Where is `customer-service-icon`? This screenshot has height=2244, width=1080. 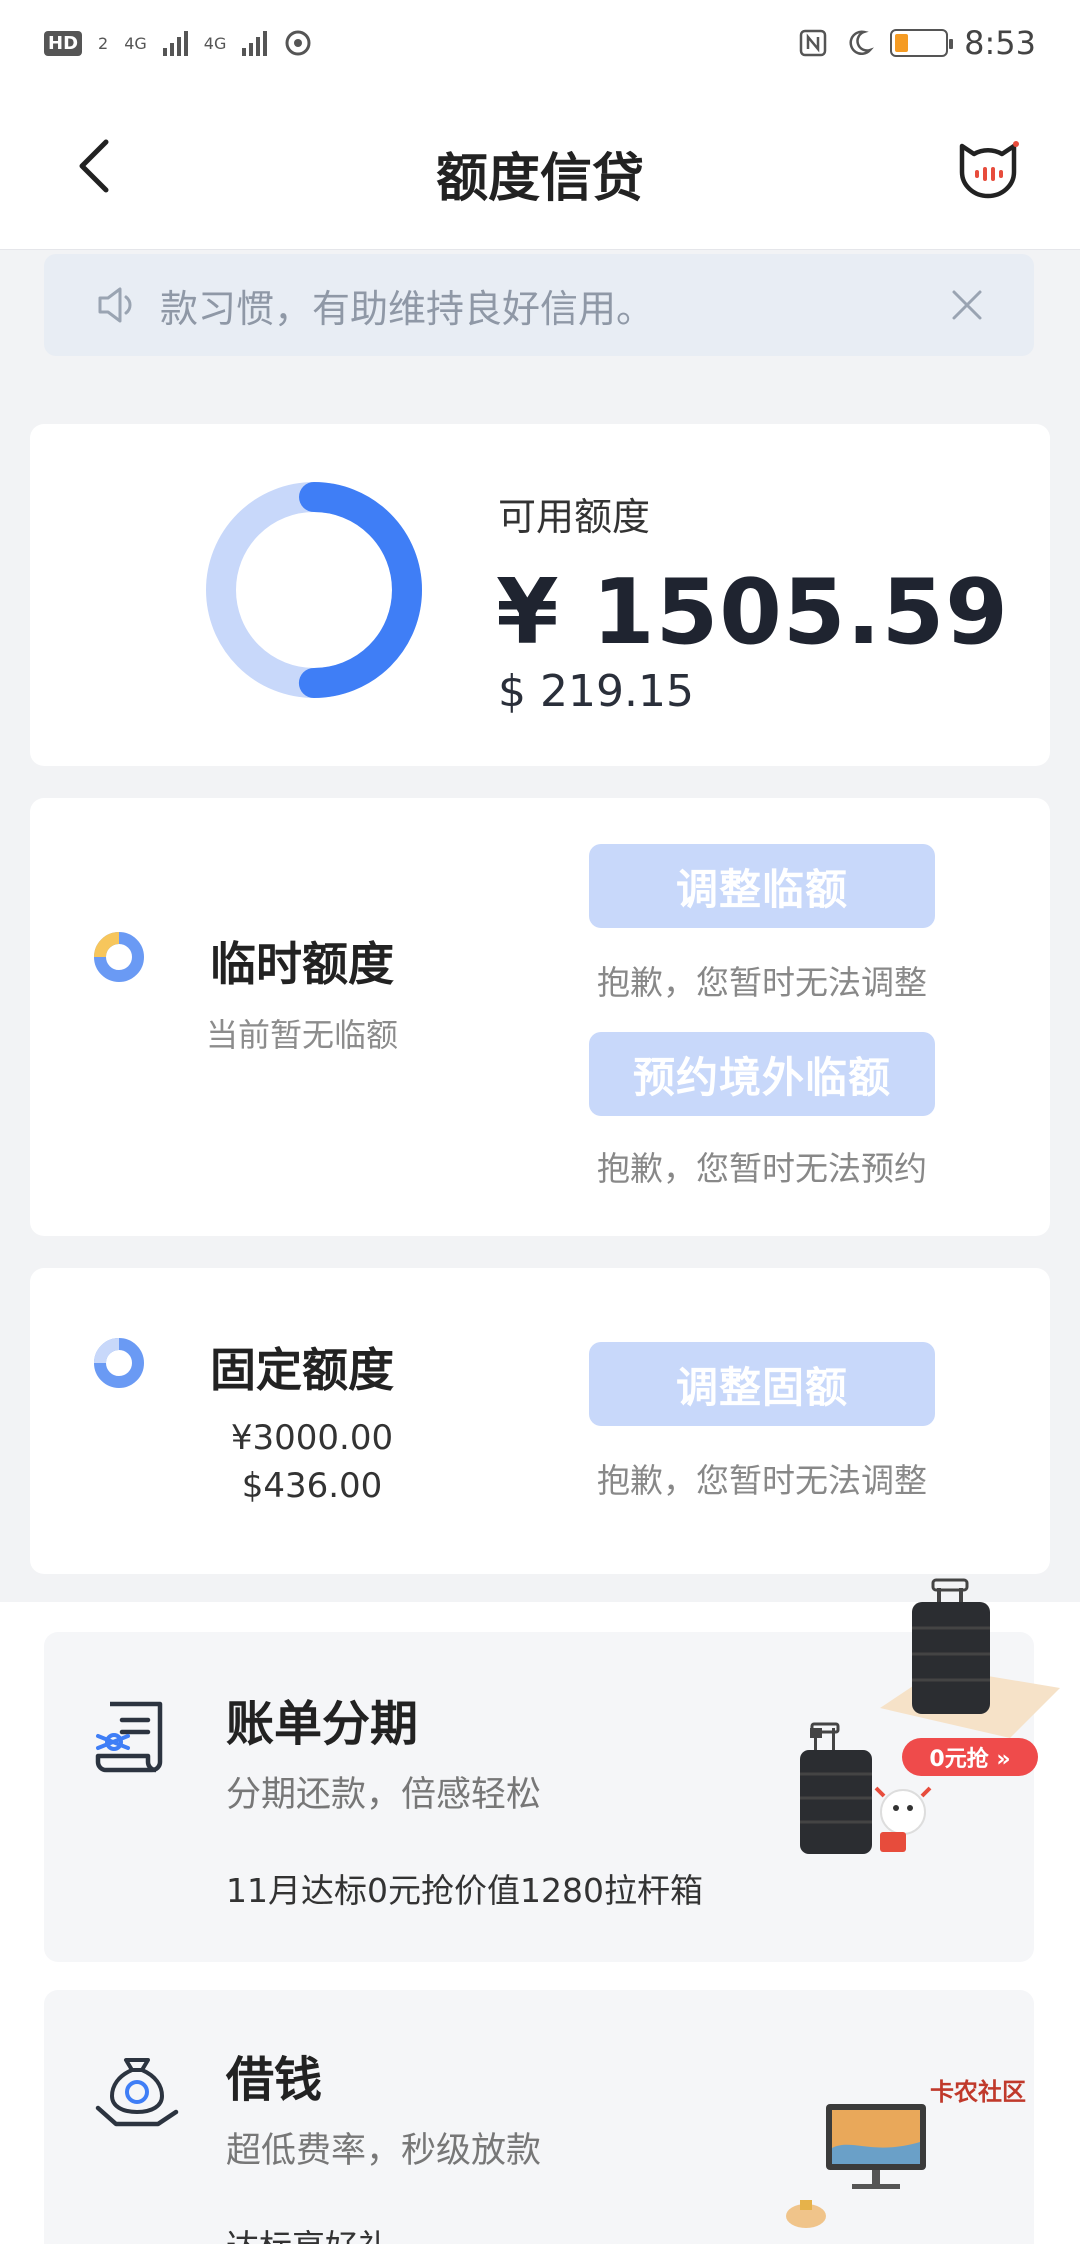
customer-service-icon is located at coordinates (988, 168).